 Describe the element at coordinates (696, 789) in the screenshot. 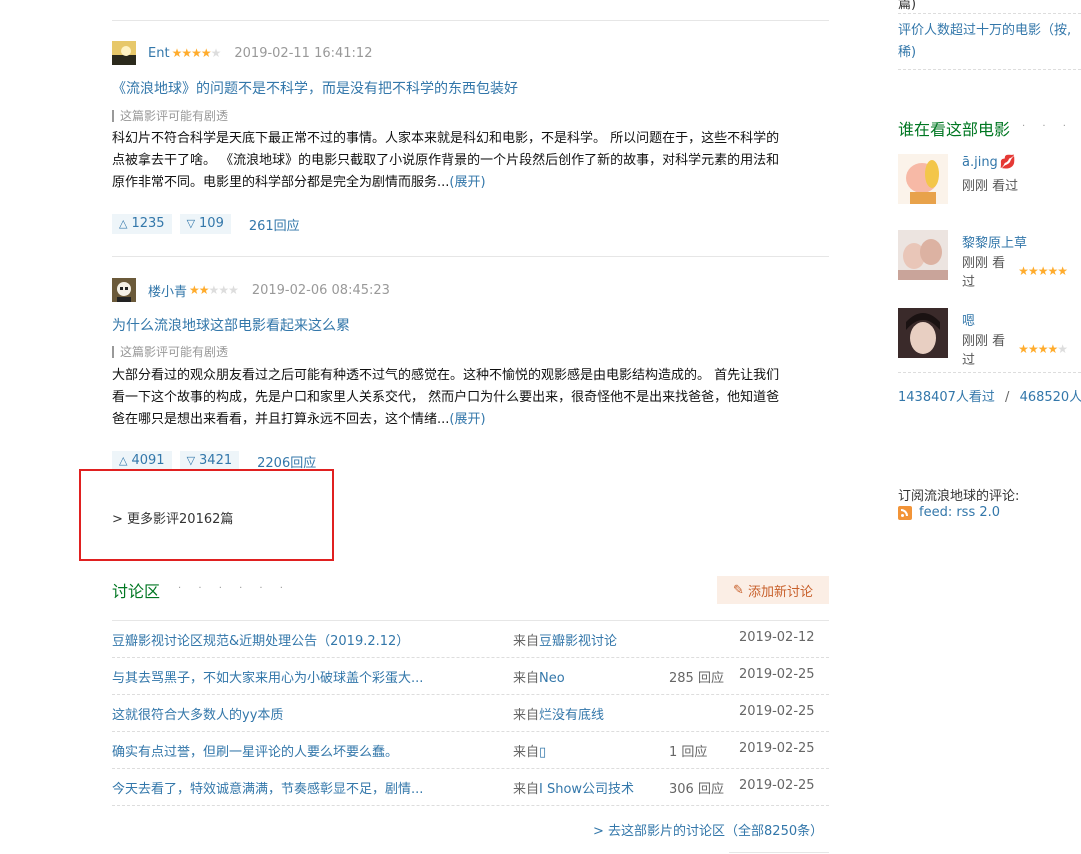

I see `discussion-replies: 306 回应` at that location.